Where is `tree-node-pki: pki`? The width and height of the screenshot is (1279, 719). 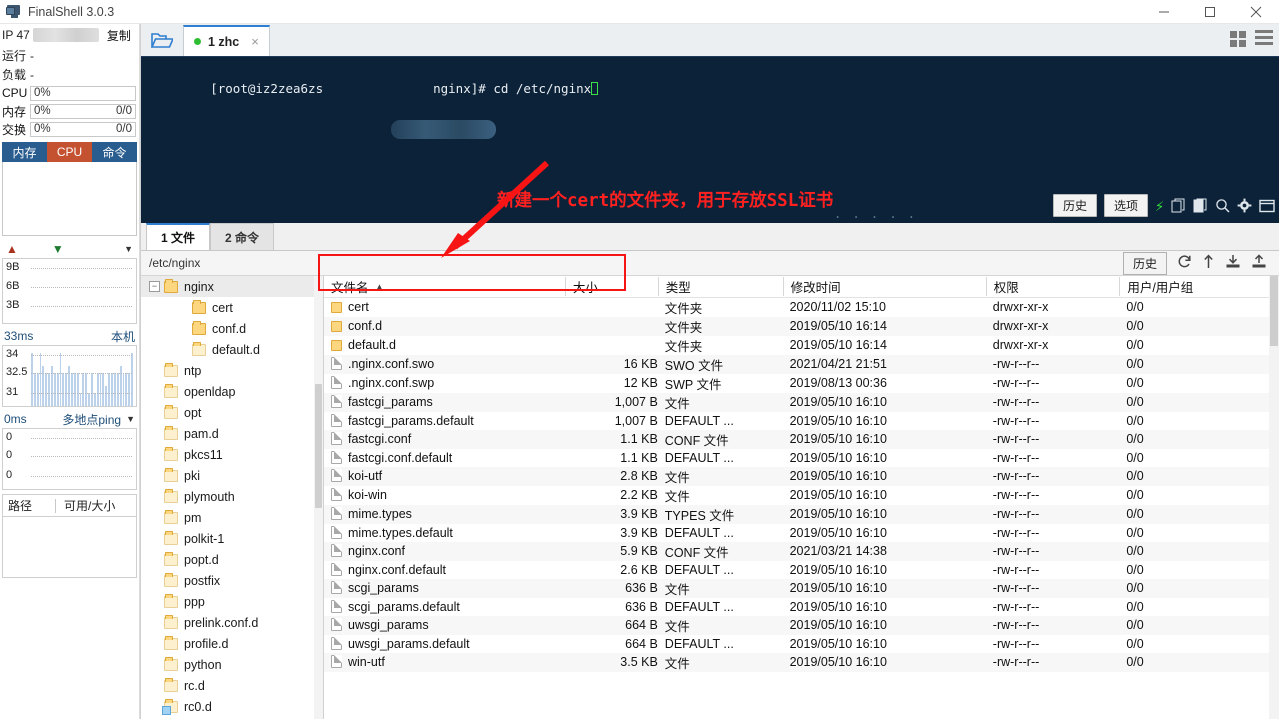 tree-node-pki: pki is located at coordinates (232, 475).